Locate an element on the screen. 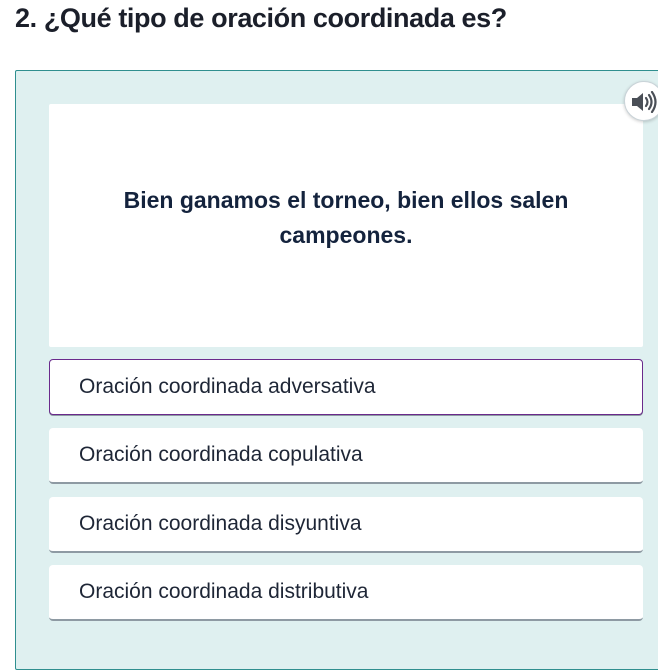 The image size is (658, 670). answer-option-adversativa: Oración coordinada adversativa is located at coordinates (346, 387).